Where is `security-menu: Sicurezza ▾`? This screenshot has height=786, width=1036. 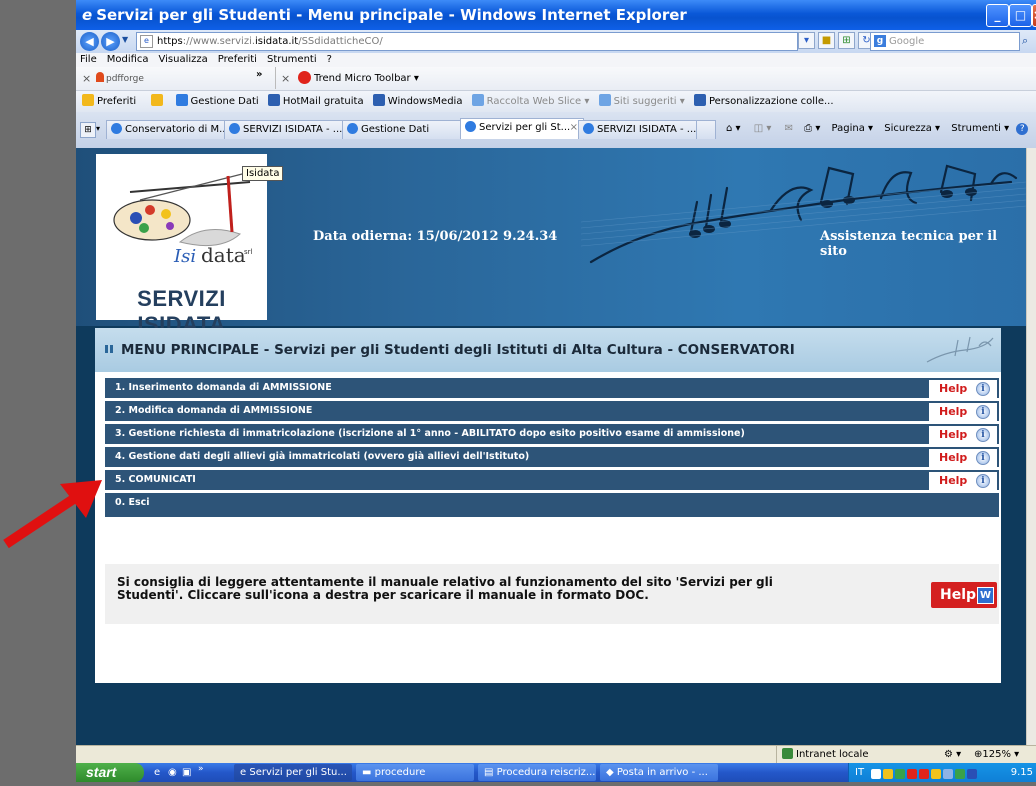 security-menu: Sicurezza ▾ is located at coordinates (912, 128).